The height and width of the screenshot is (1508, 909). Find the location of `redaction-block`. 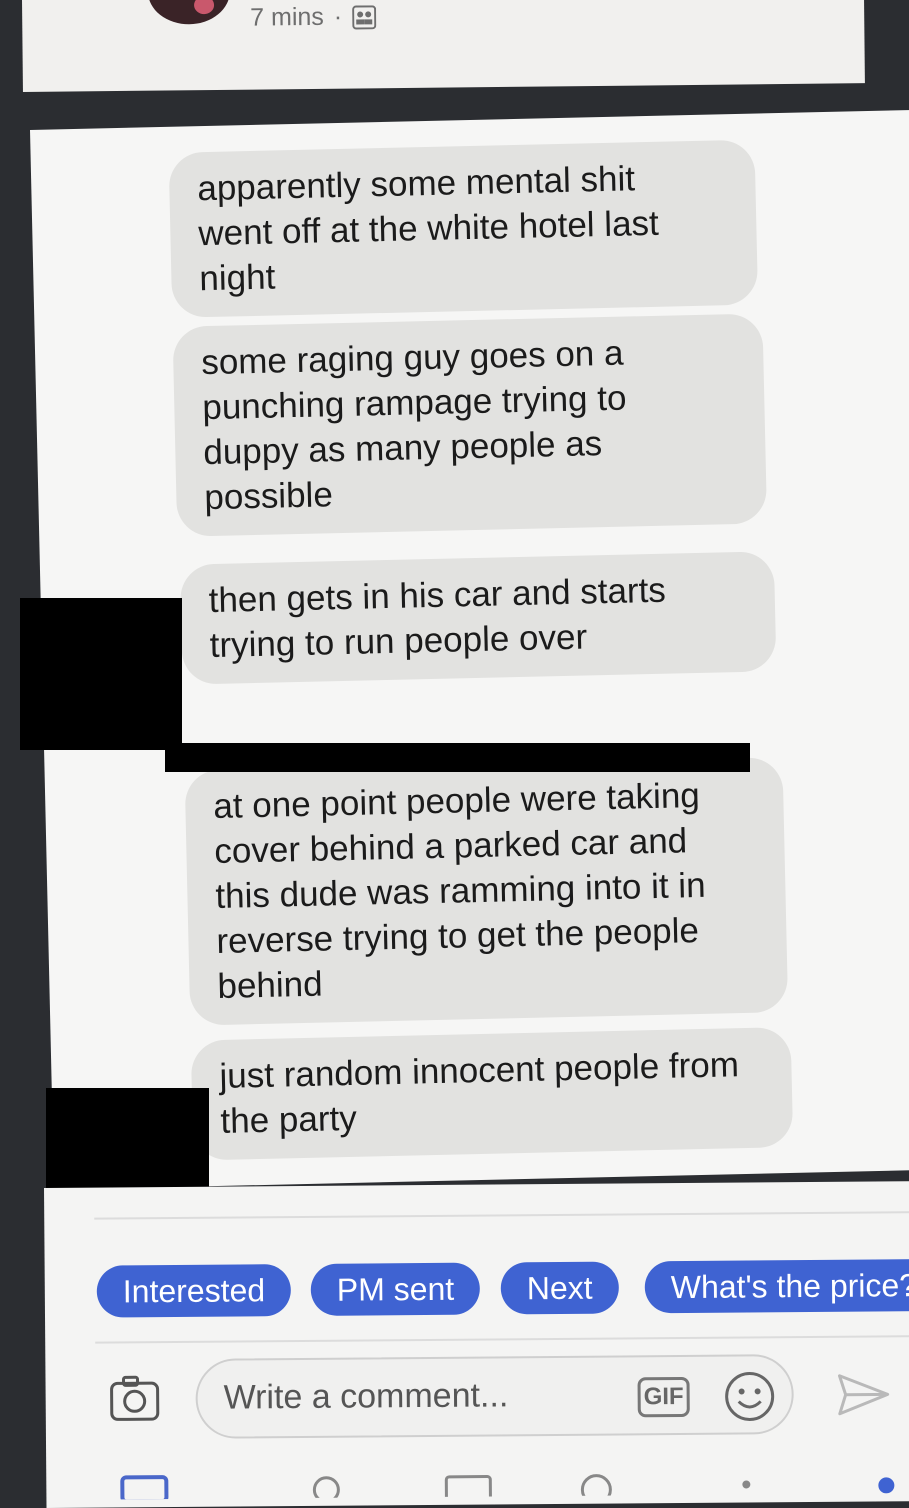

redaction-block is located at coordinates (101, 674).